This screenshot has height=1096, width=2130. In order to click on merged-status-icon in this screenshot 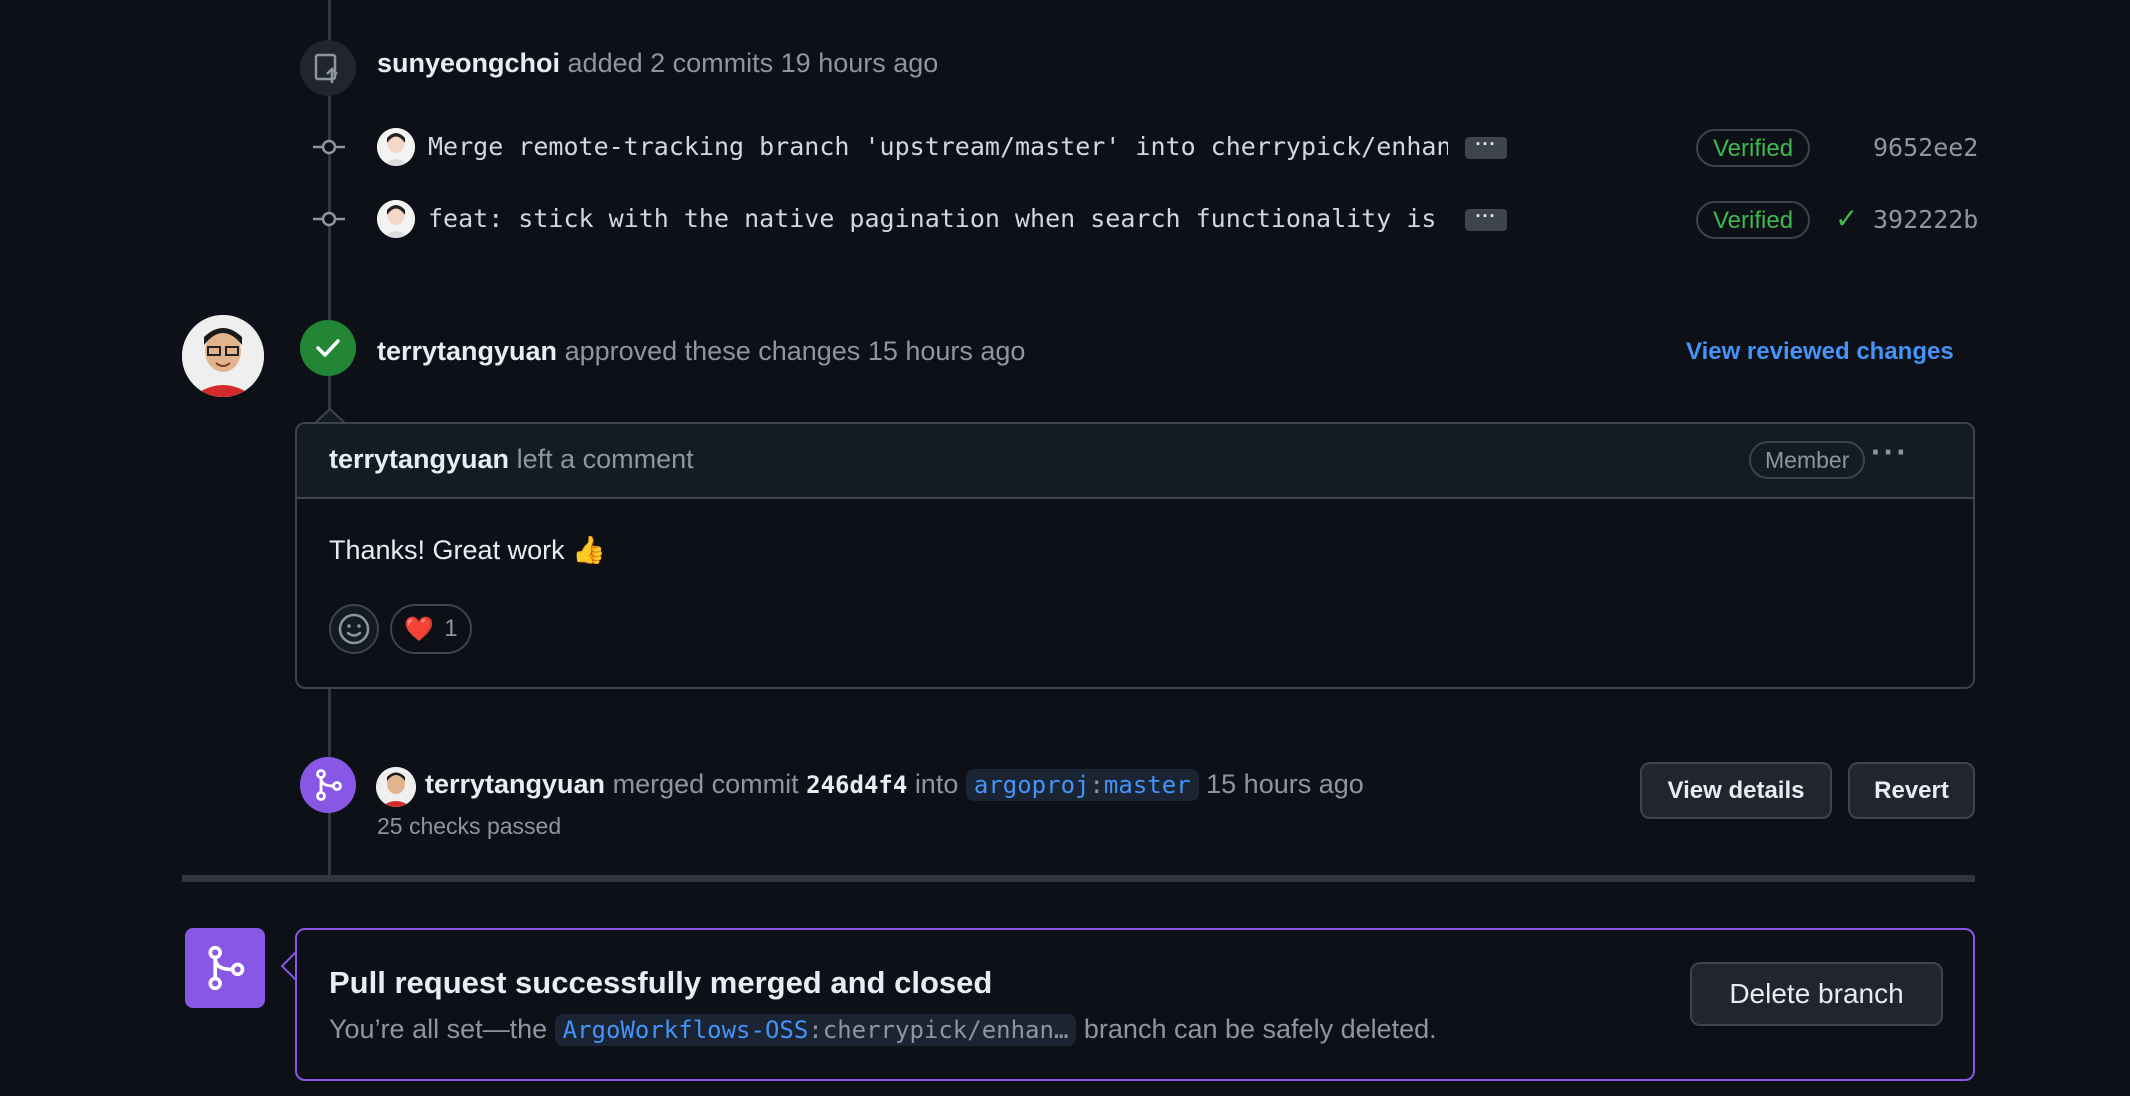, I will do `click(225, 968)`.